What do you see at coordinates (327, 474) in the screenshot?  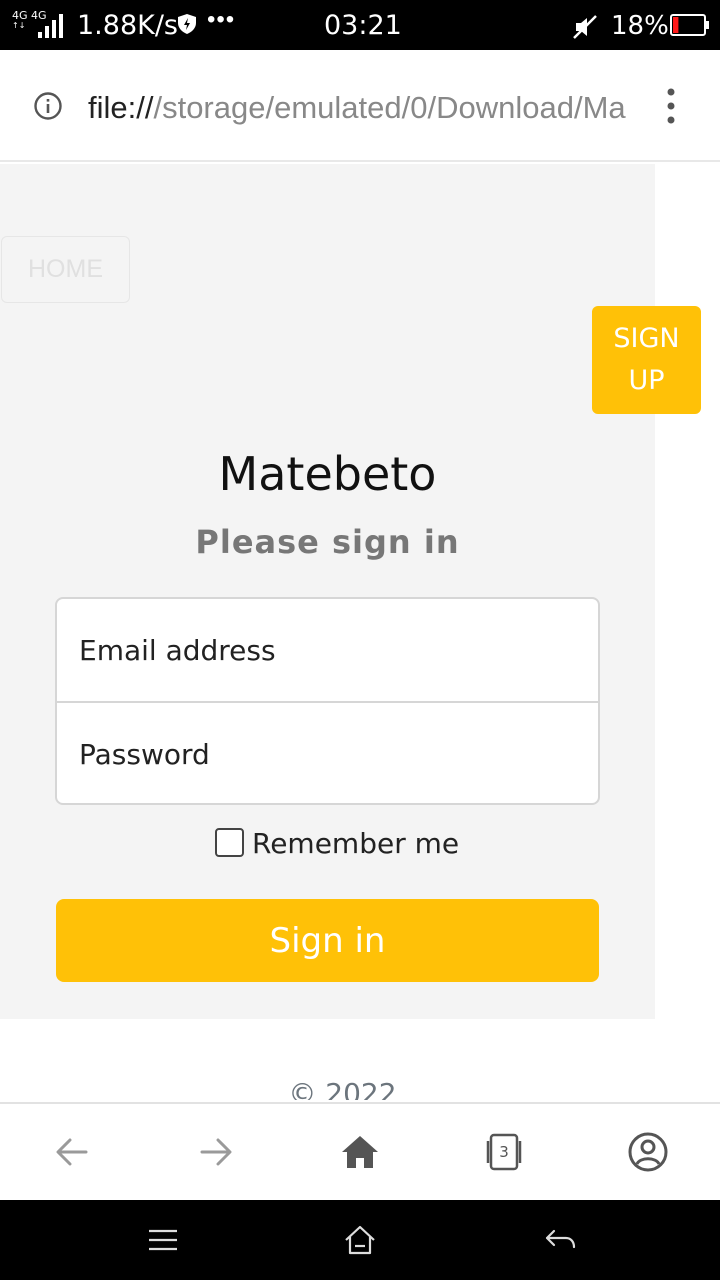 I see `brand-title: Matebeto` at bounding box center [327, 474].